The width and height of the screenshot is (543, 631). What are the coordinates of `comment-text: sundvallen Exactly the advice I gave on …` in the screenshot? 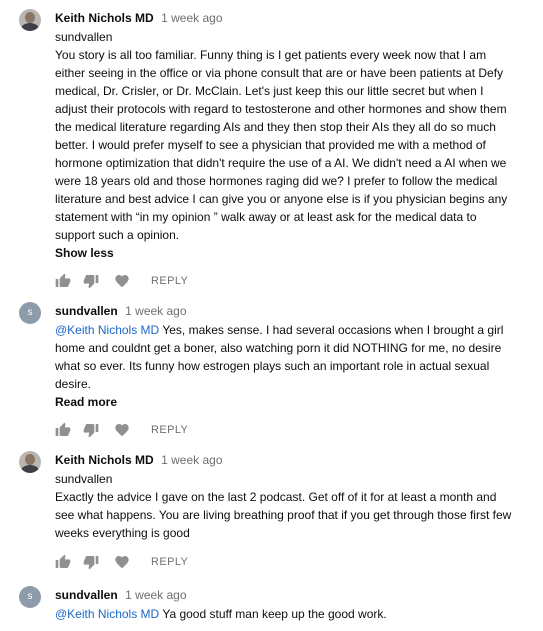 It's located at (285, 506).